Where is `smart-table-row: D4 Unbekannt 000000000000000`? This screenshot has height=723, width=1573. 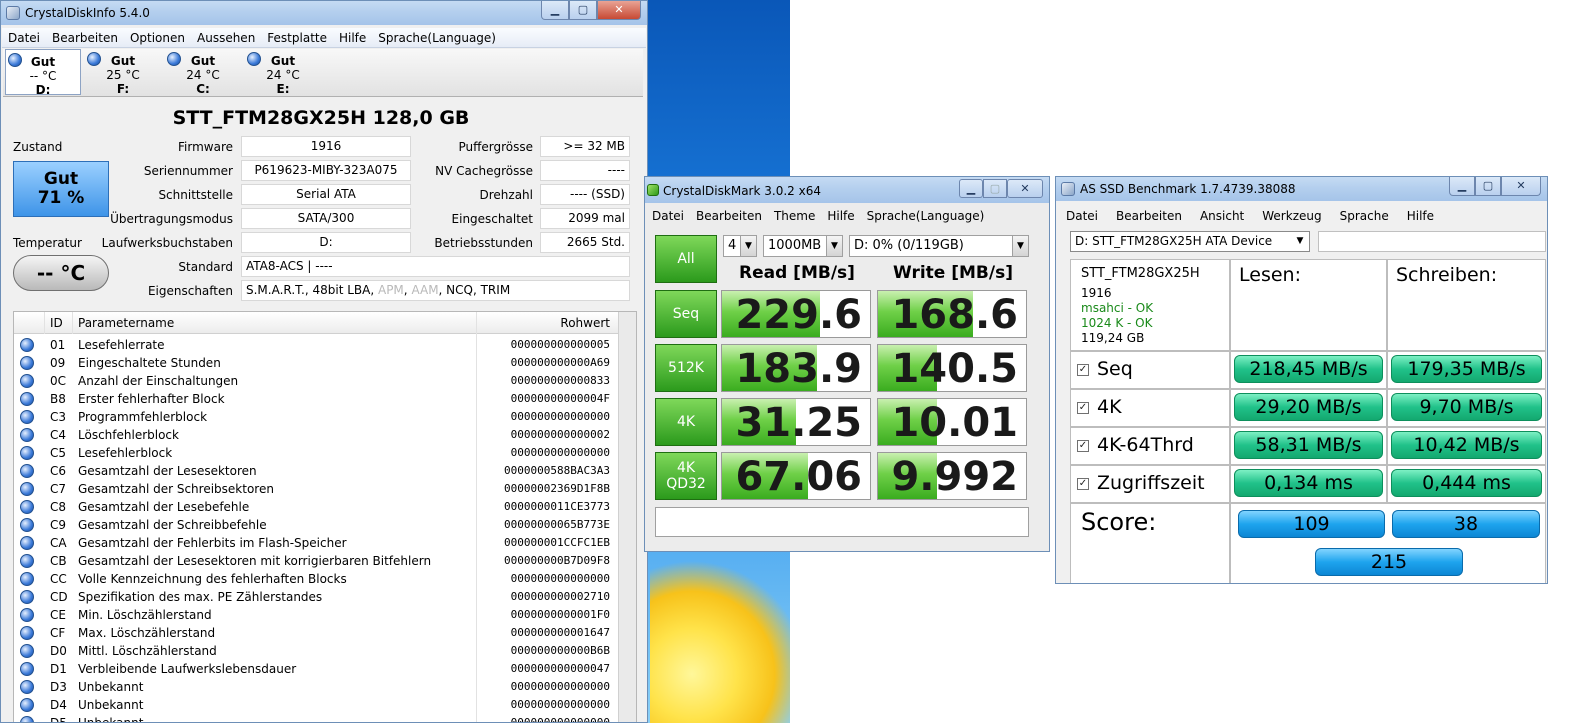 smart-table-row: D4 Unbekannt 000000000000000 is located at coordinates (325, 705).